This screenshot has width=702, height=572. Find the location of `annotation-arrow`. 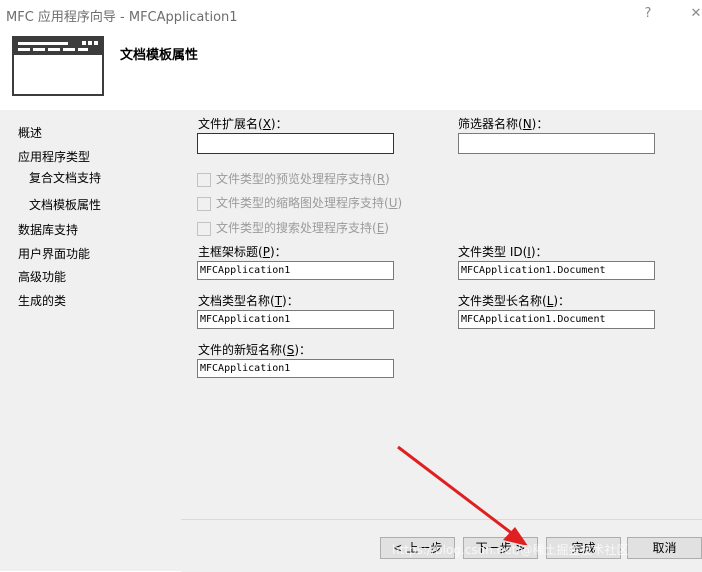

annotation-arrow is located at coordinates (462, 495).